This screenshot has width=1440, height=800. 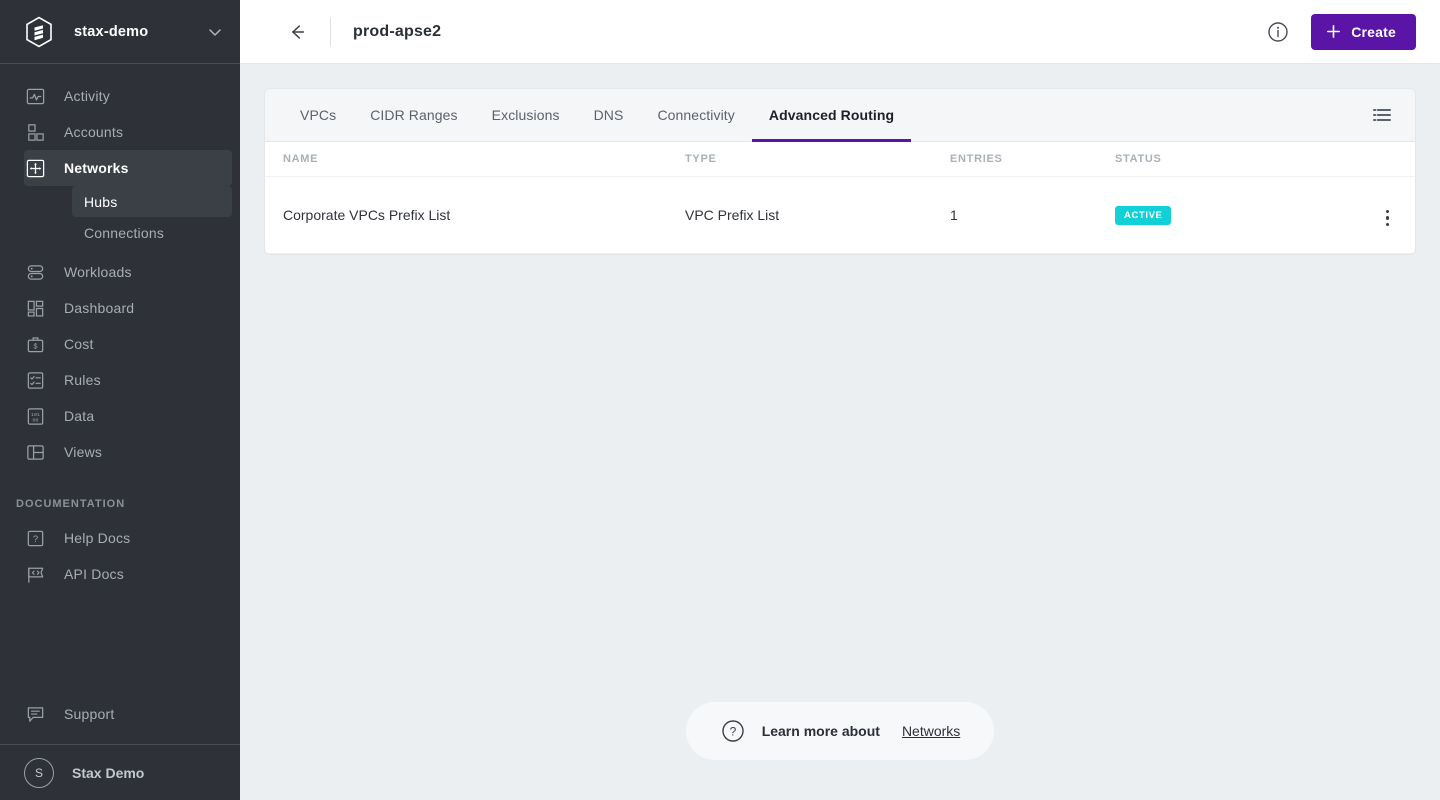 I want to click on svg-text: 101, so click(x=35, y=414).